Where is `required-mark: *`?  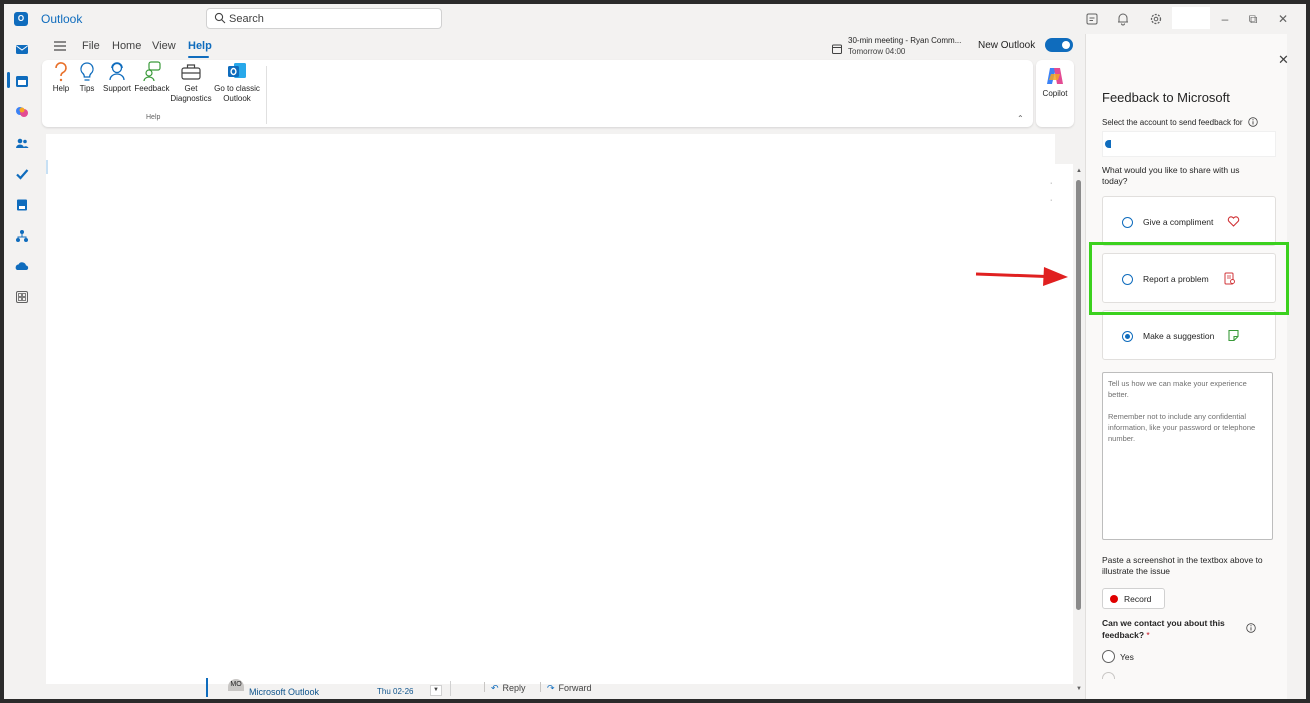
required-mark: * is located at coordinates (1148, 635).